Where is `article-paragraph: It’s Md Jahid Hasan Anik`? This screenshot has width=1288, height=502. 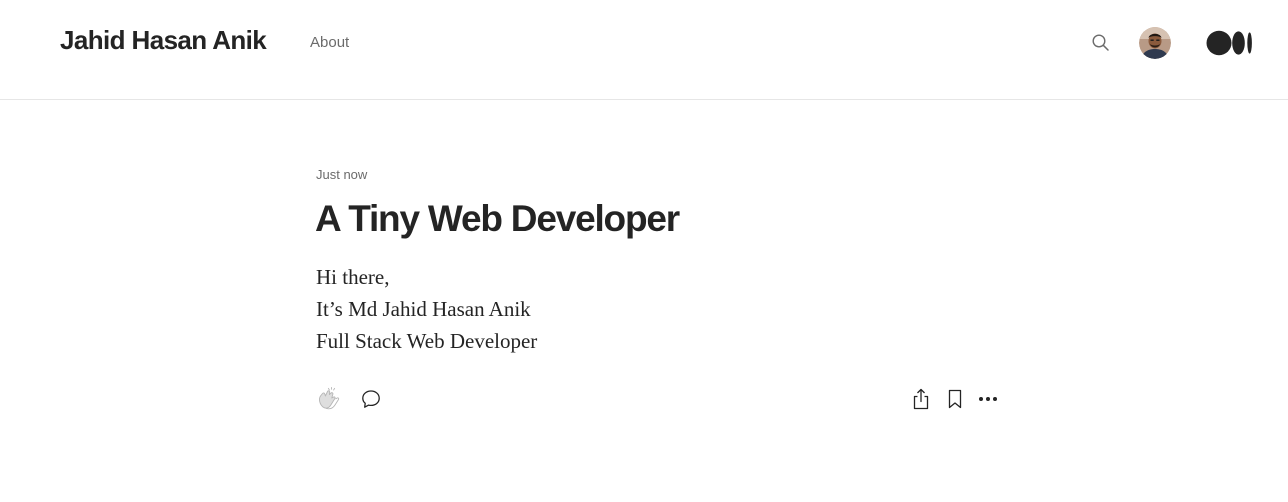 article-paragraph: It’s Md Jahid Hasan Anik is located at coordinates (423, 309).